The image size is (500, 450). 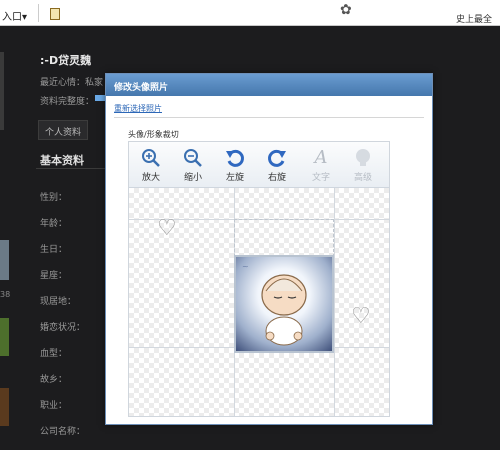 What do you see at coordinates (54, 250) in the screenshot?
I see `field-birthday: 生日：` at bounding box center [54, 250].